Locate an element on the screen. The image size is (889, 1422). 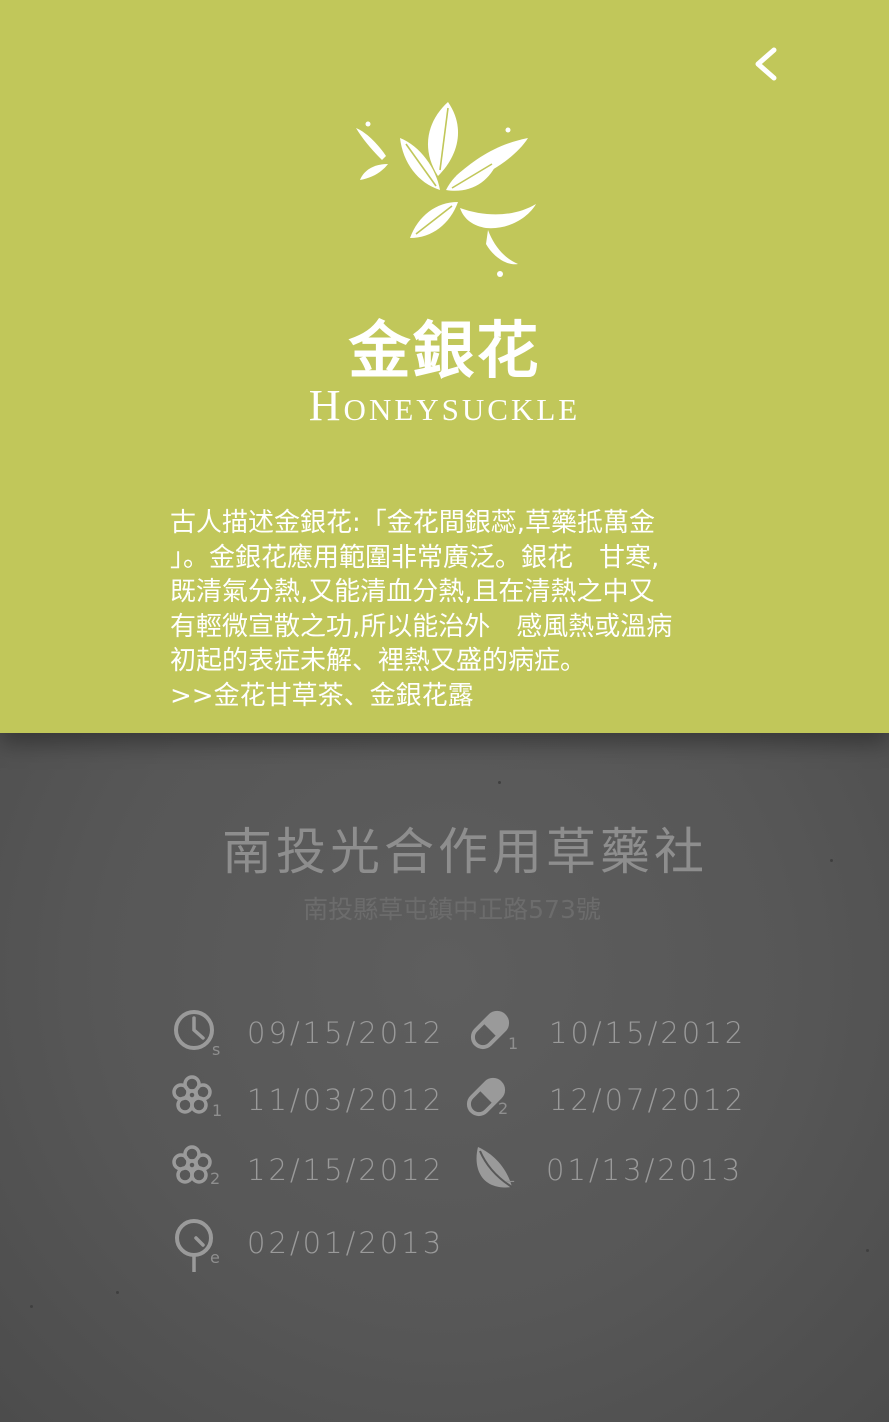
shop-name: 南投光合作用草藥社 is located at coordinates (465, 852).